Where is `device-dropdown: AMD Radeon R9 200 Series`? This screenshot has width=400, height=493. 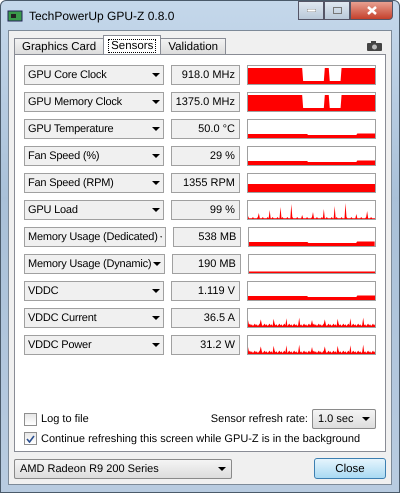
device-dropdown: AMD Radeon R9 200 Series is located at coordinates (123, 468).